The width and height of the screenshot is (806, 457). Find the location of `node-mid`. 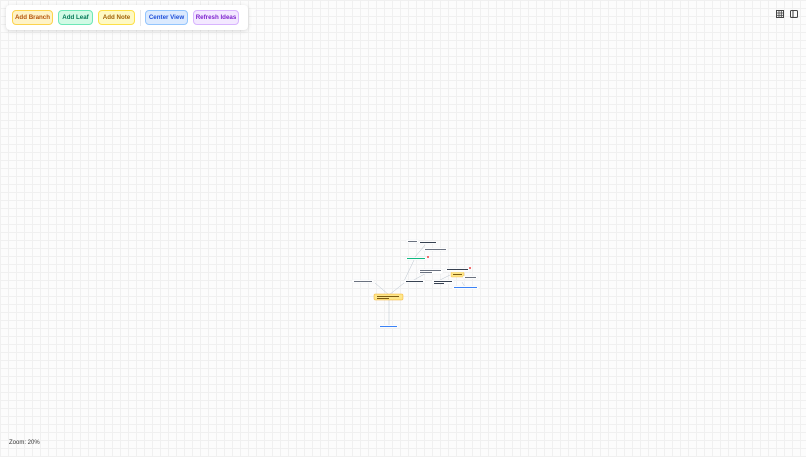

node-mid is located at coordinates (430, 271).